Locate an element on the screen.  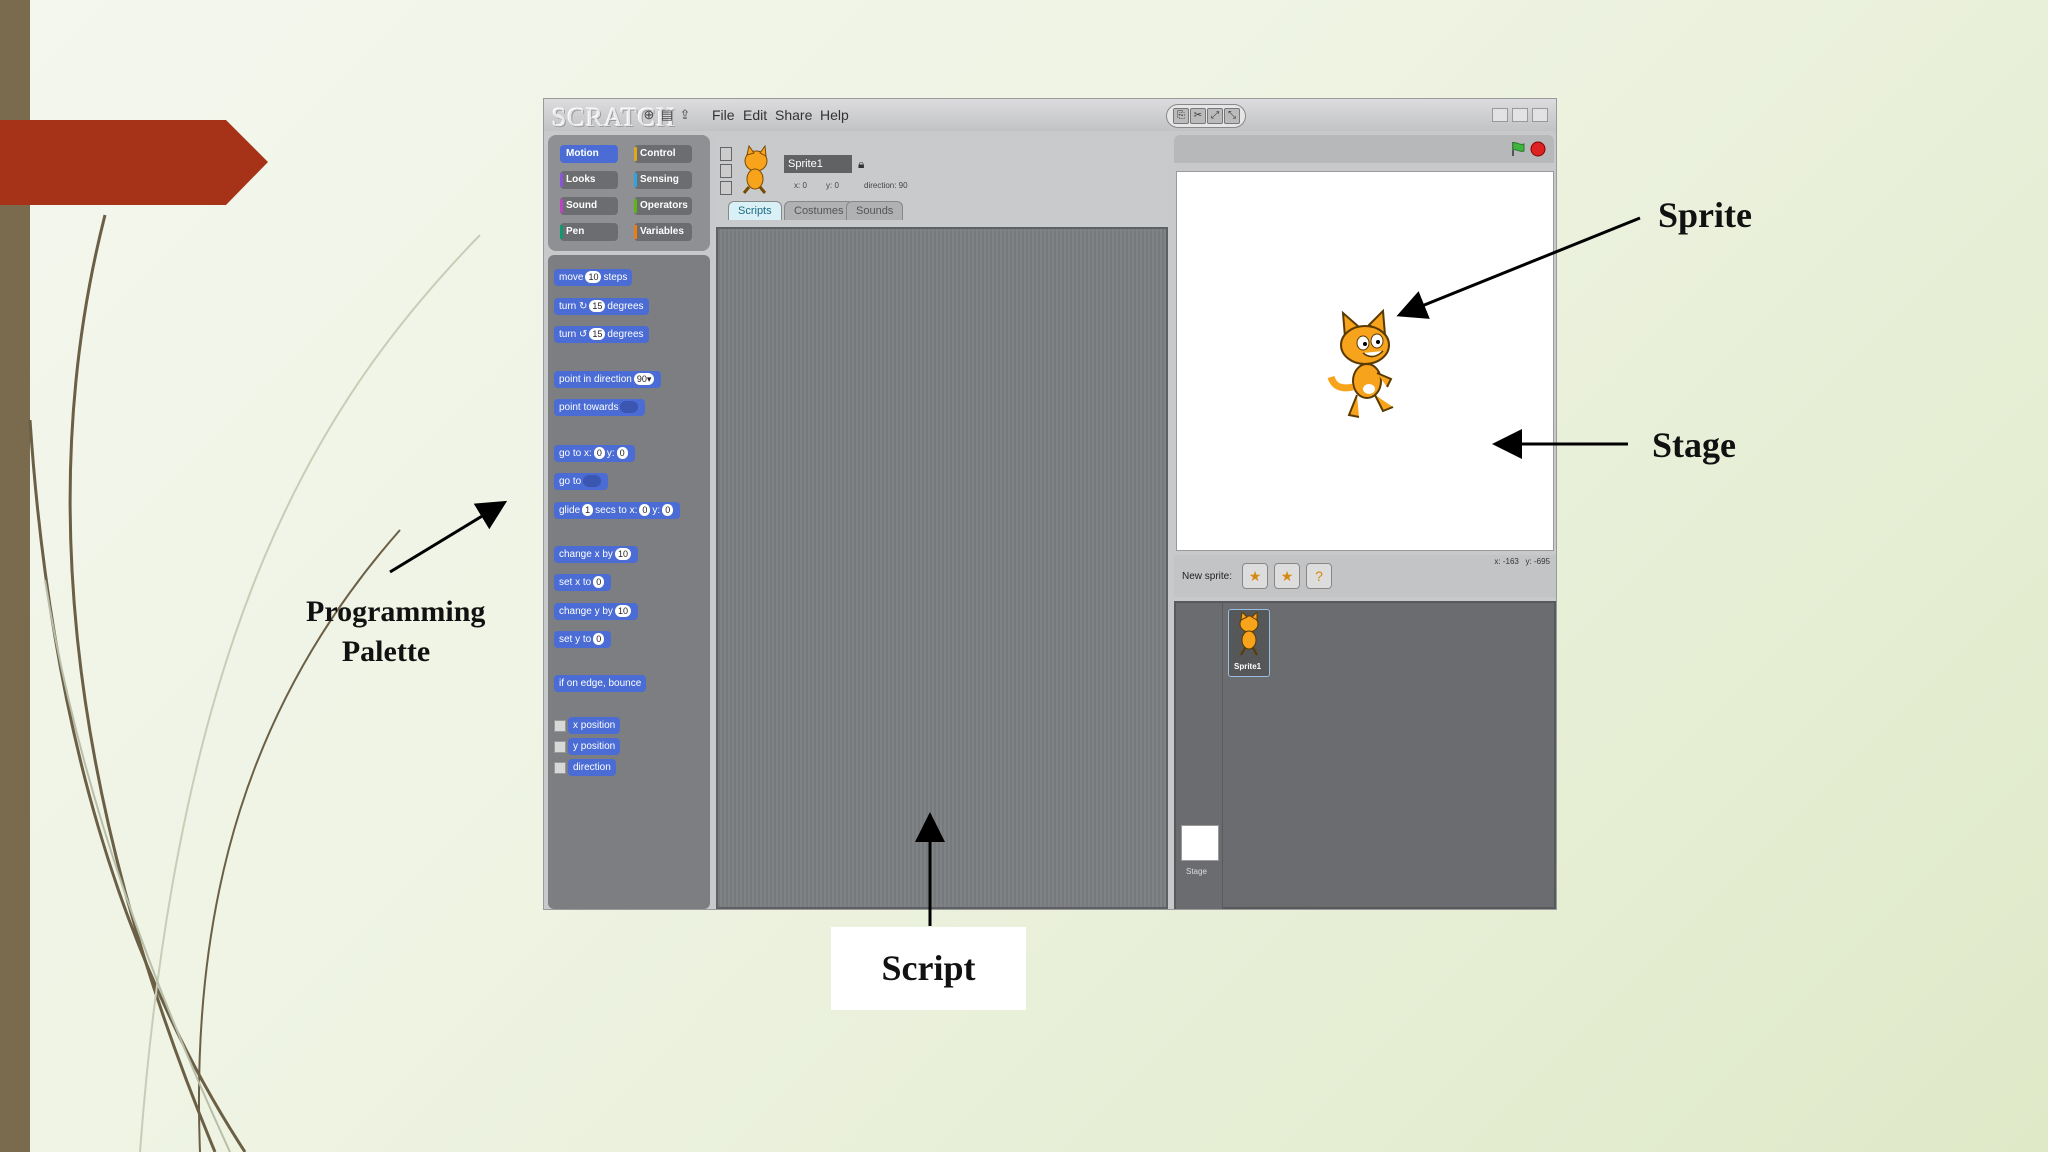
palette-arrow is located at coordinates (448, 537).